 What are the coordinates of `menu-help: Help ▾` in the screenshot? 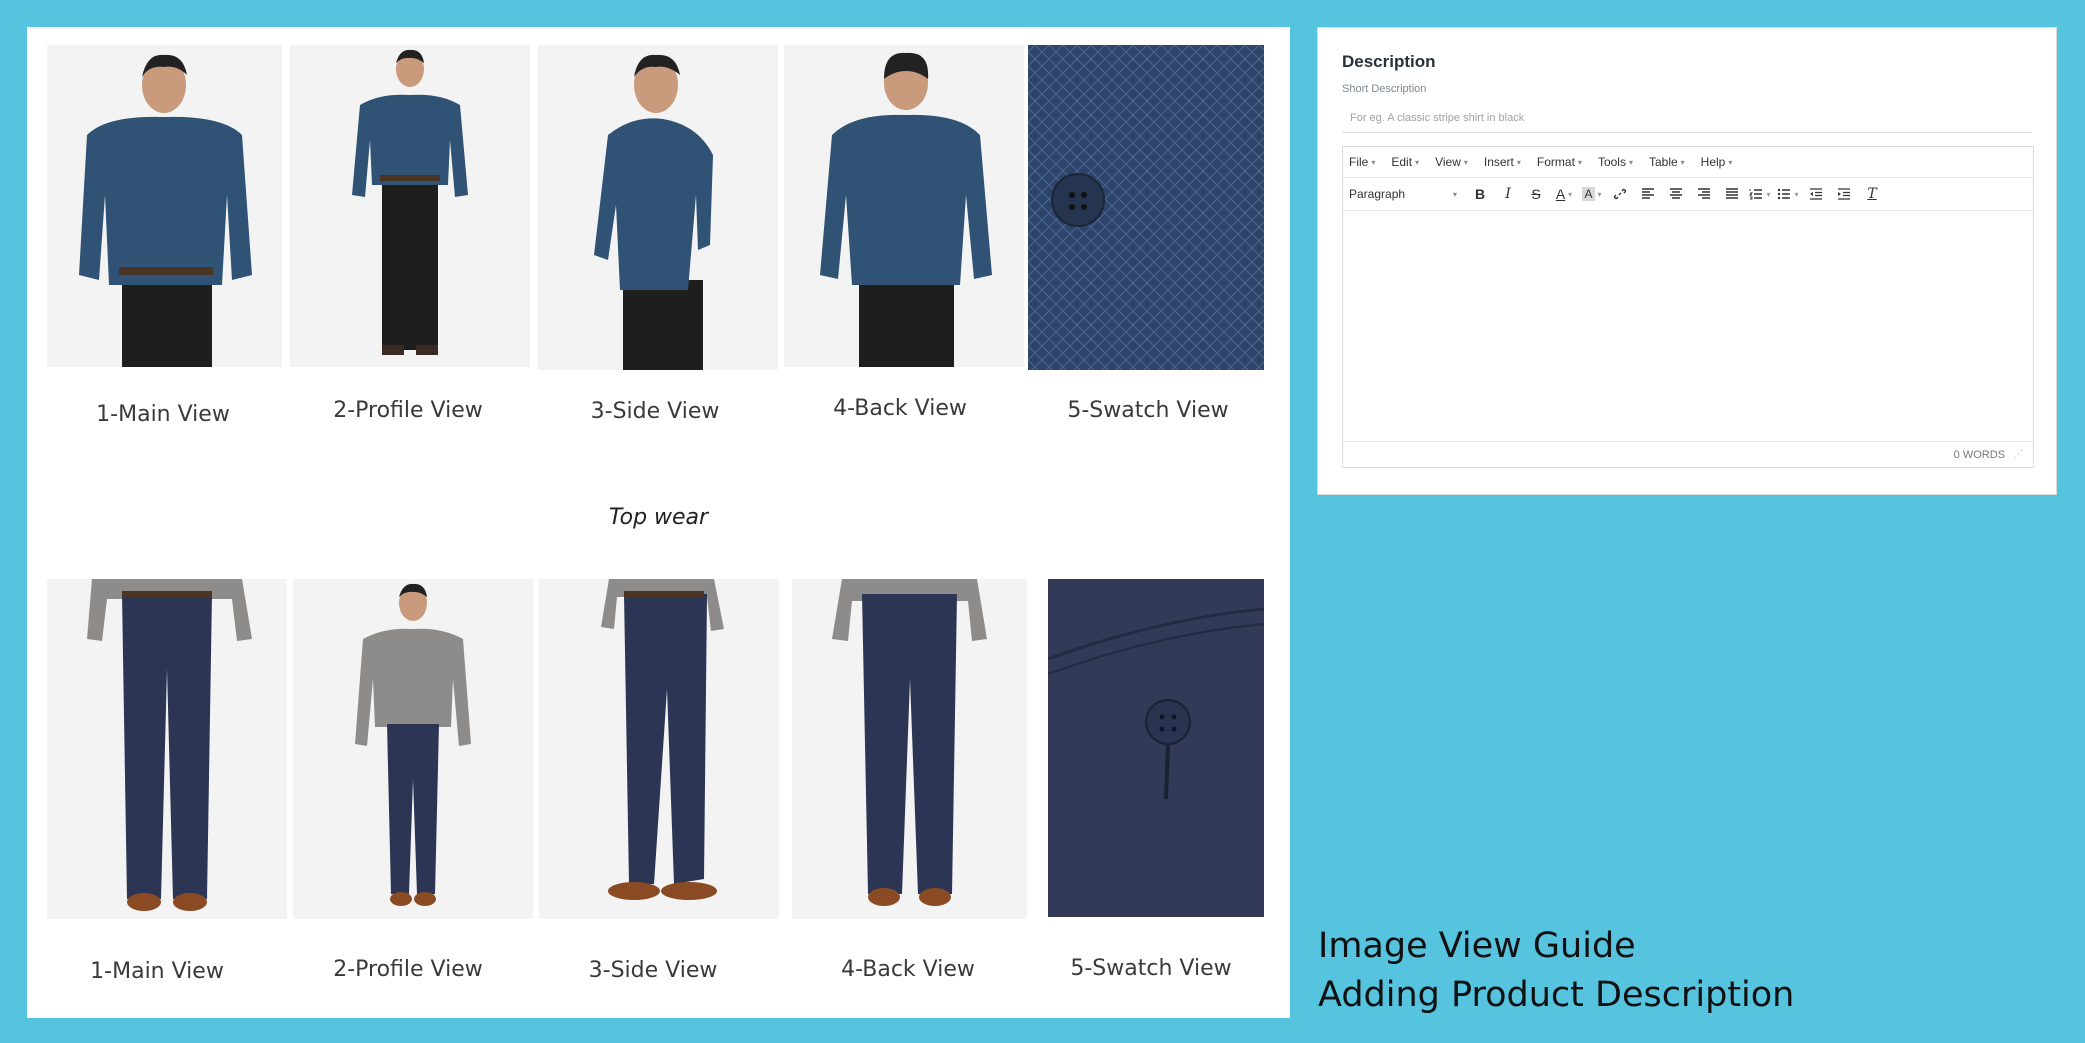 It's located at (1717, 162).